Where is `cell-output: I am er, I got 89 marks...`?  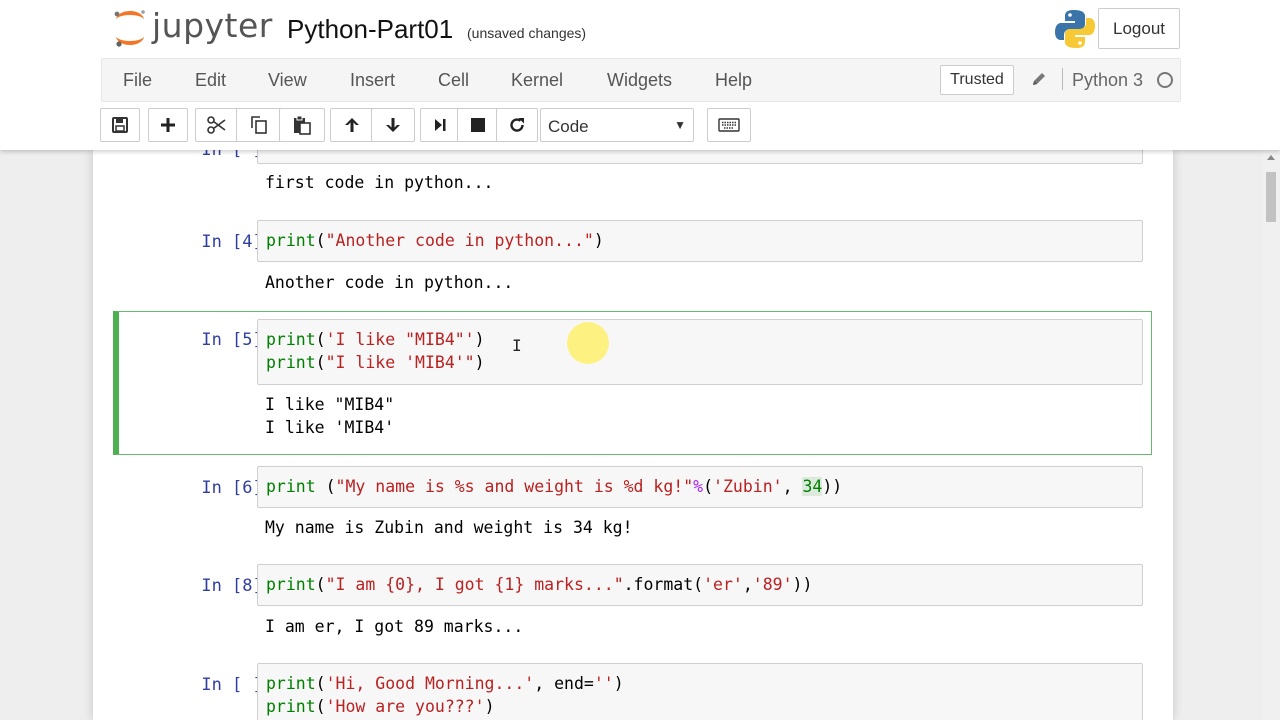
cell-output: I am er, I got 89 marks... is located at coordinates (394, 626).